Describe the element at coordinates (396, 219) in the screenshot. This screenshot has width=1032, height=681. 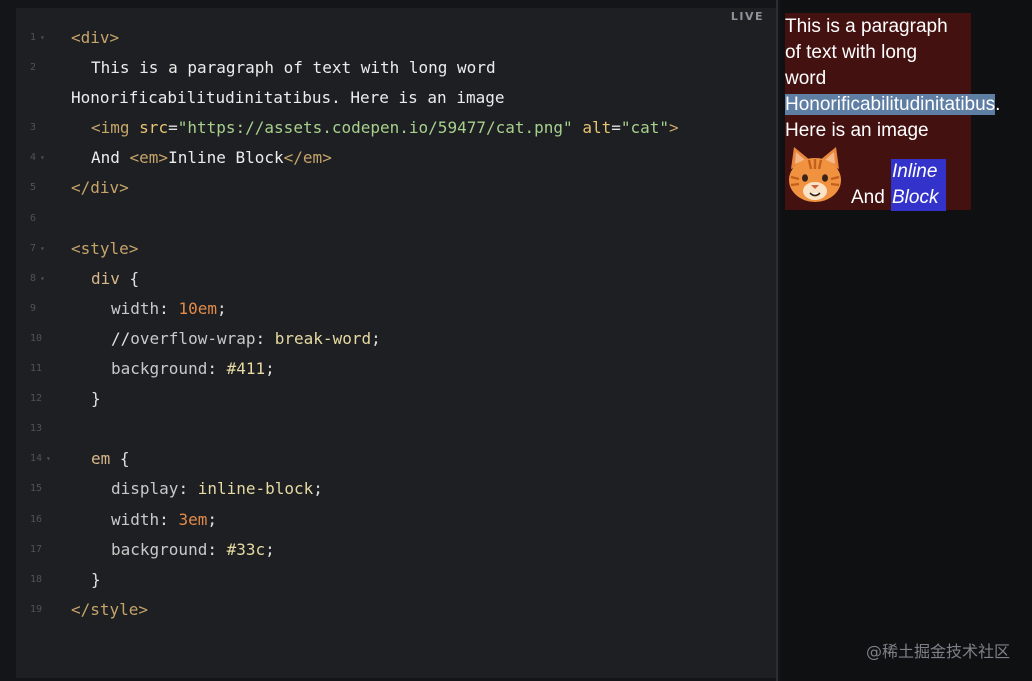
I see `code-line: 6` at that location.